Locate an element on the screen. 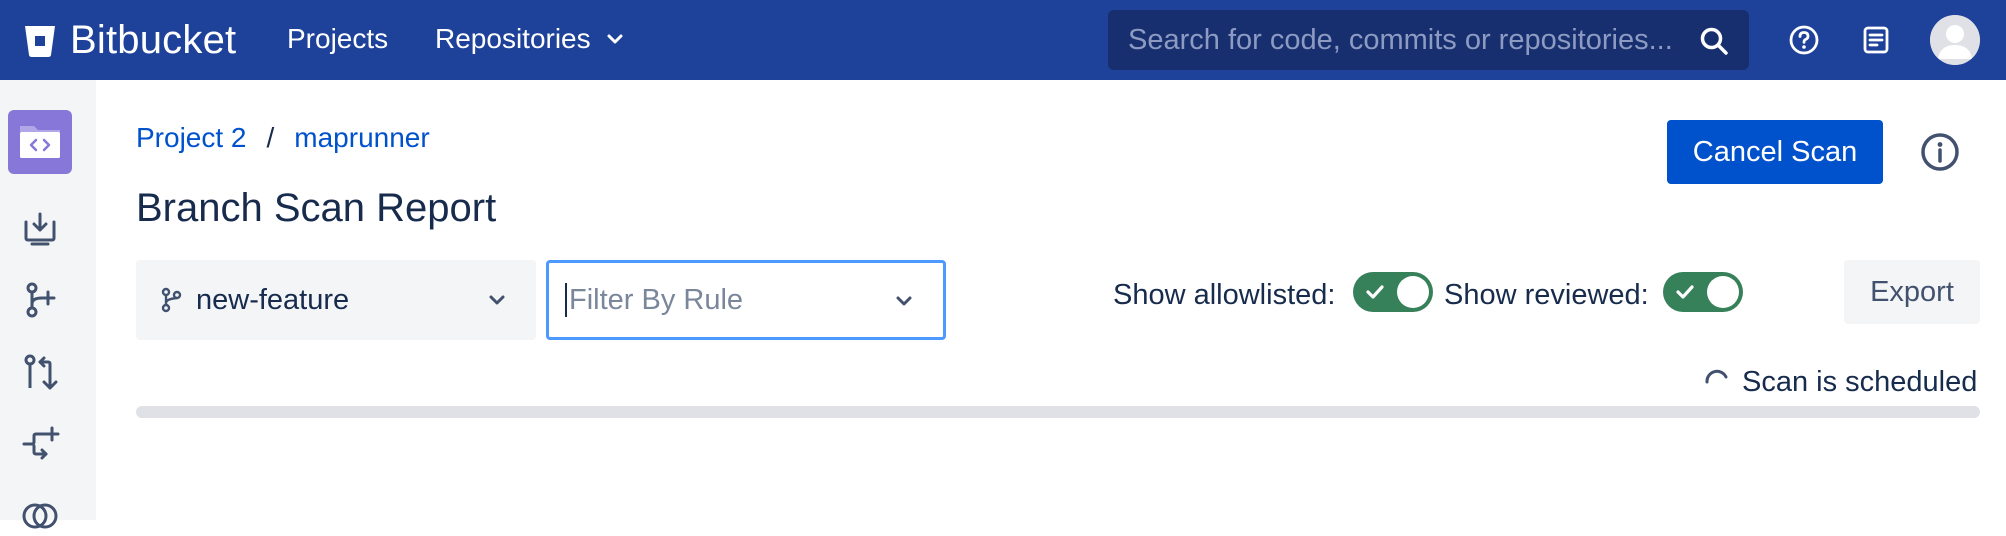 The image size is (2006, 536). search-icon is located at coordinates (1714, 41).